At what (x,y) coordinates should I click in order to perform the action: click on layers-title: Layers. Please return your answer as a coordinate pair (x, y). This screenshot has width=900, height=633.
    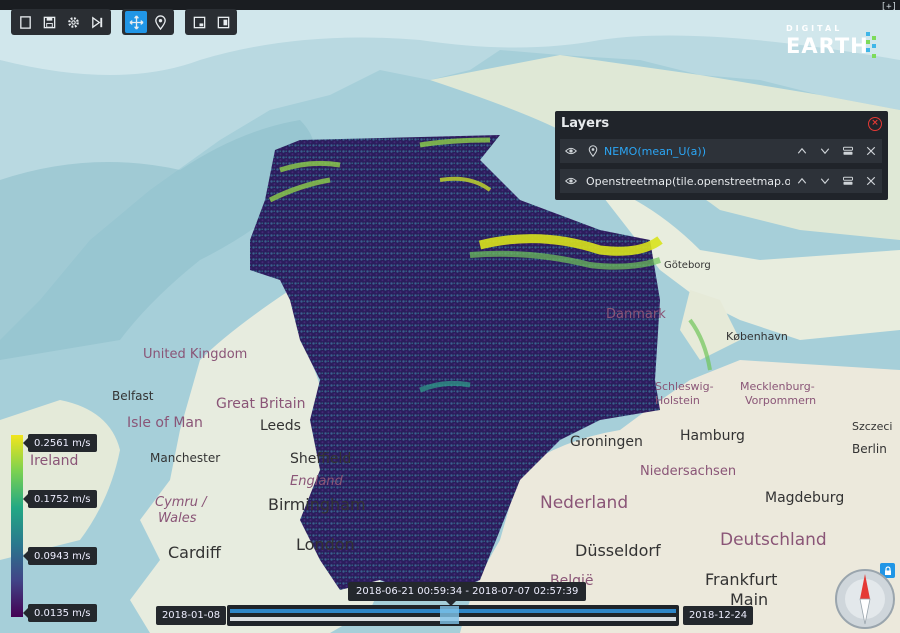
    Looking at the image, I should click on (585, 123).